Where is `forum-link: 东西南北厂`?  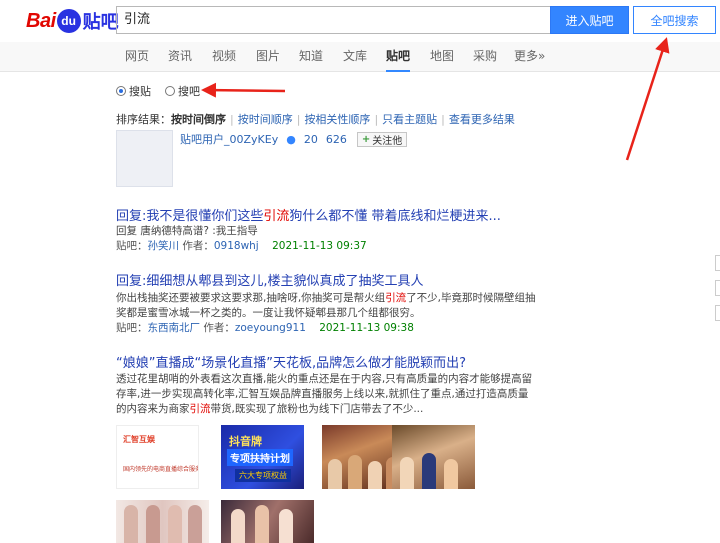 forum-link: 东西南北厂 is located at coordinates (174, 328).